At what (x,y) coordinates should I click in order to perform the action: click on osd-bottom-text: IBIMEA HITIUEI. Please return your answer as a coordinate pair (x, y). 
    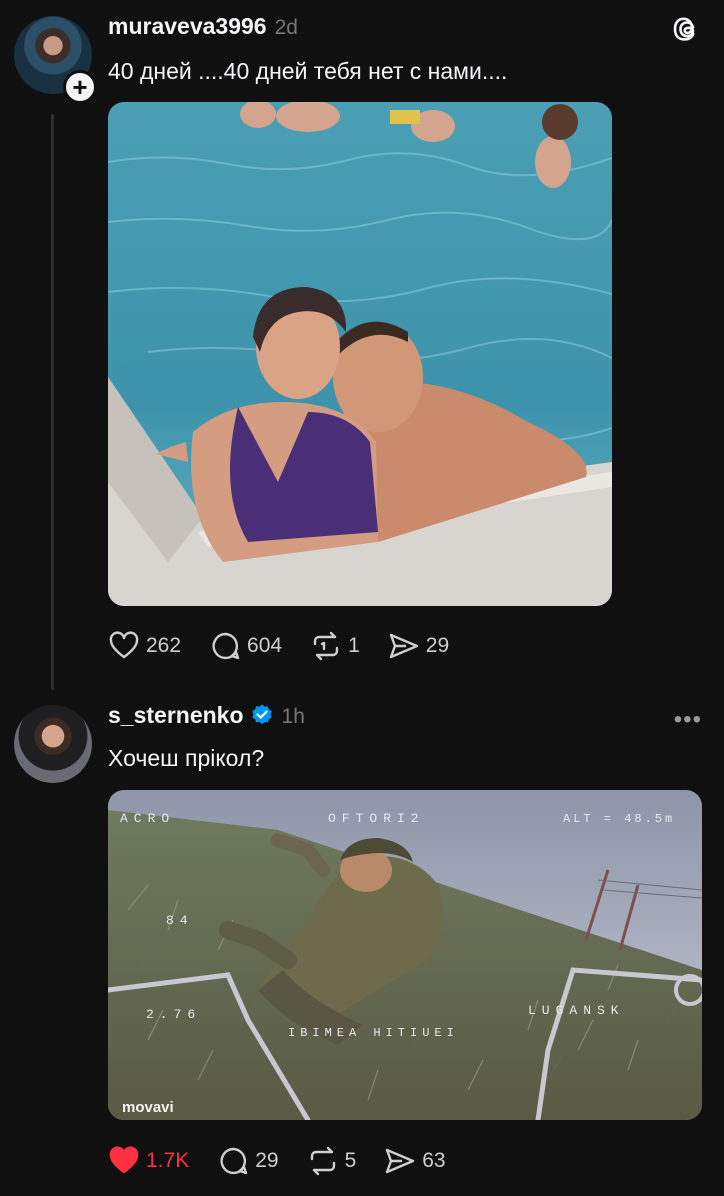
    Looking at the image, I should click on (373, 1033).